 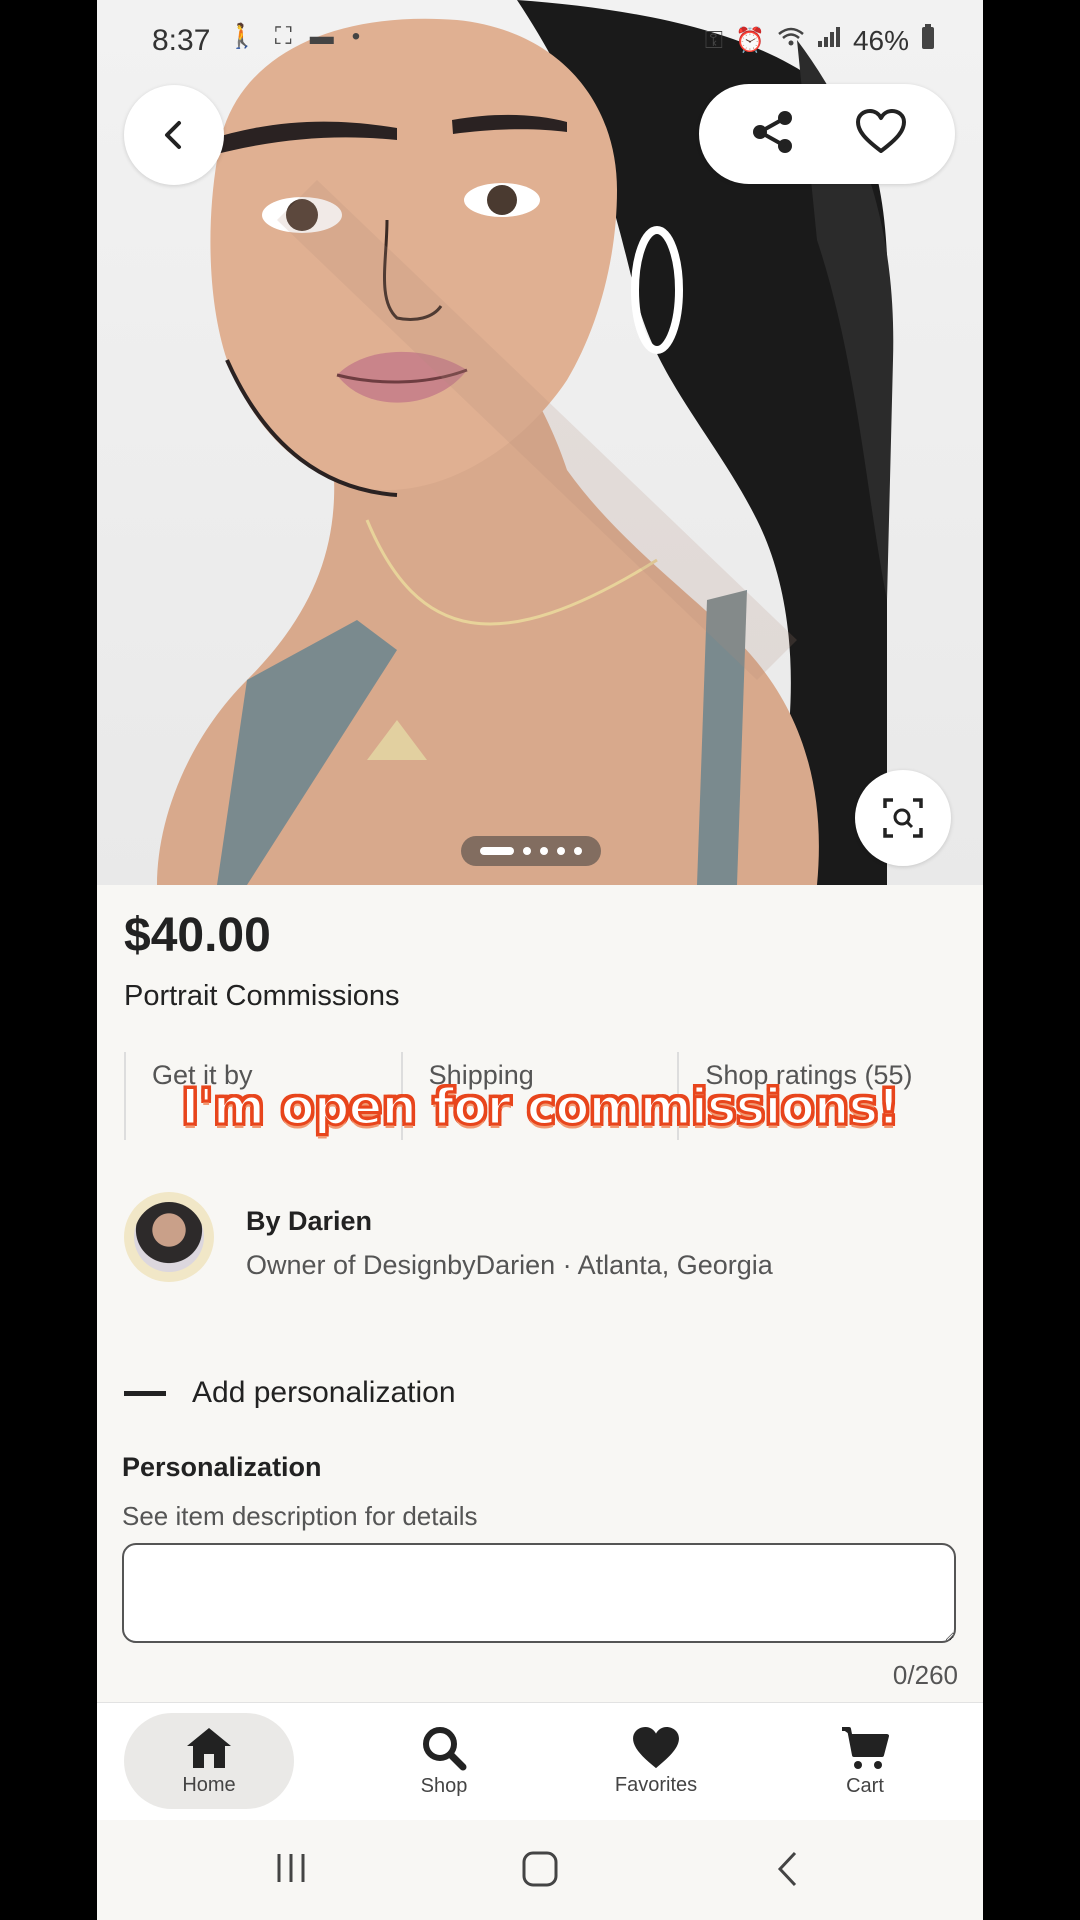 I want to click on system-back-button, so click(x=788, y=1871).